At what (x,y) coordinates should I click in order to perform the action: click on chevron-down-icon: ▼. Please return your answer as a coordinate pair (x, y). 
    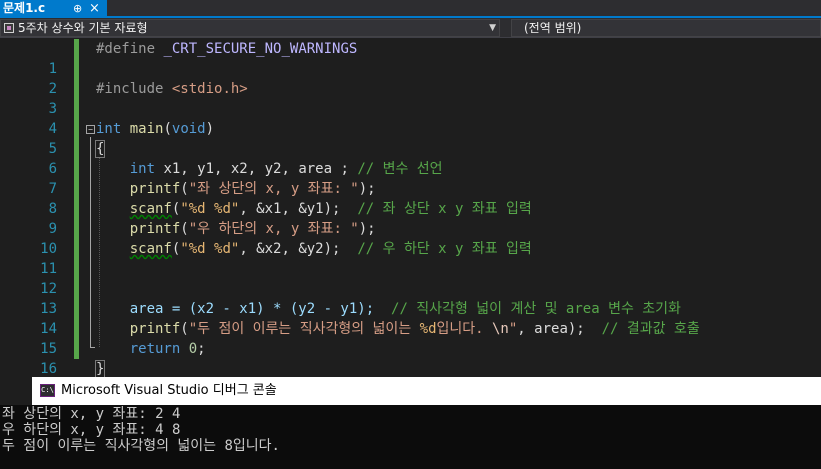
    Looking at the image, I should click on (492, 28).